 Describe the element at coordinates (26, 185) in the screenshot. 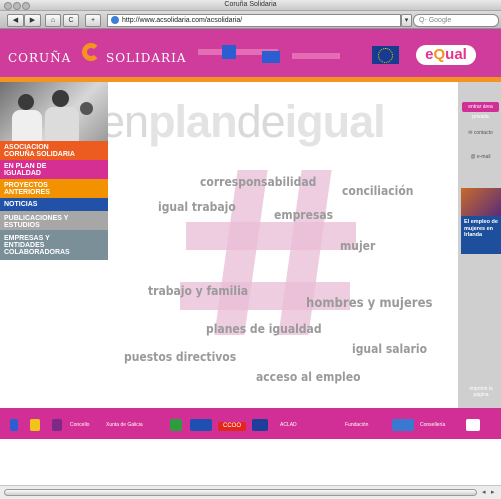

I see `nav-proyectos-line1: PROYECTOS` at that location.